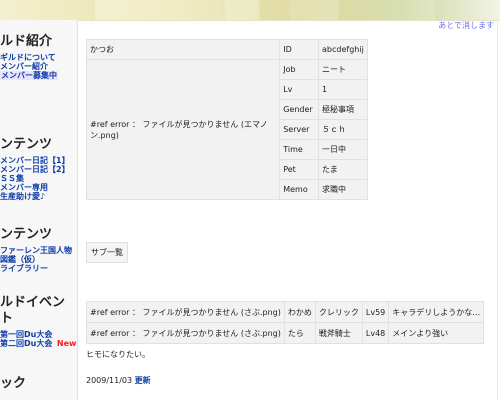  I want to click on sidebar-link-du-1: 第一回Du大会, so click(26, 334).